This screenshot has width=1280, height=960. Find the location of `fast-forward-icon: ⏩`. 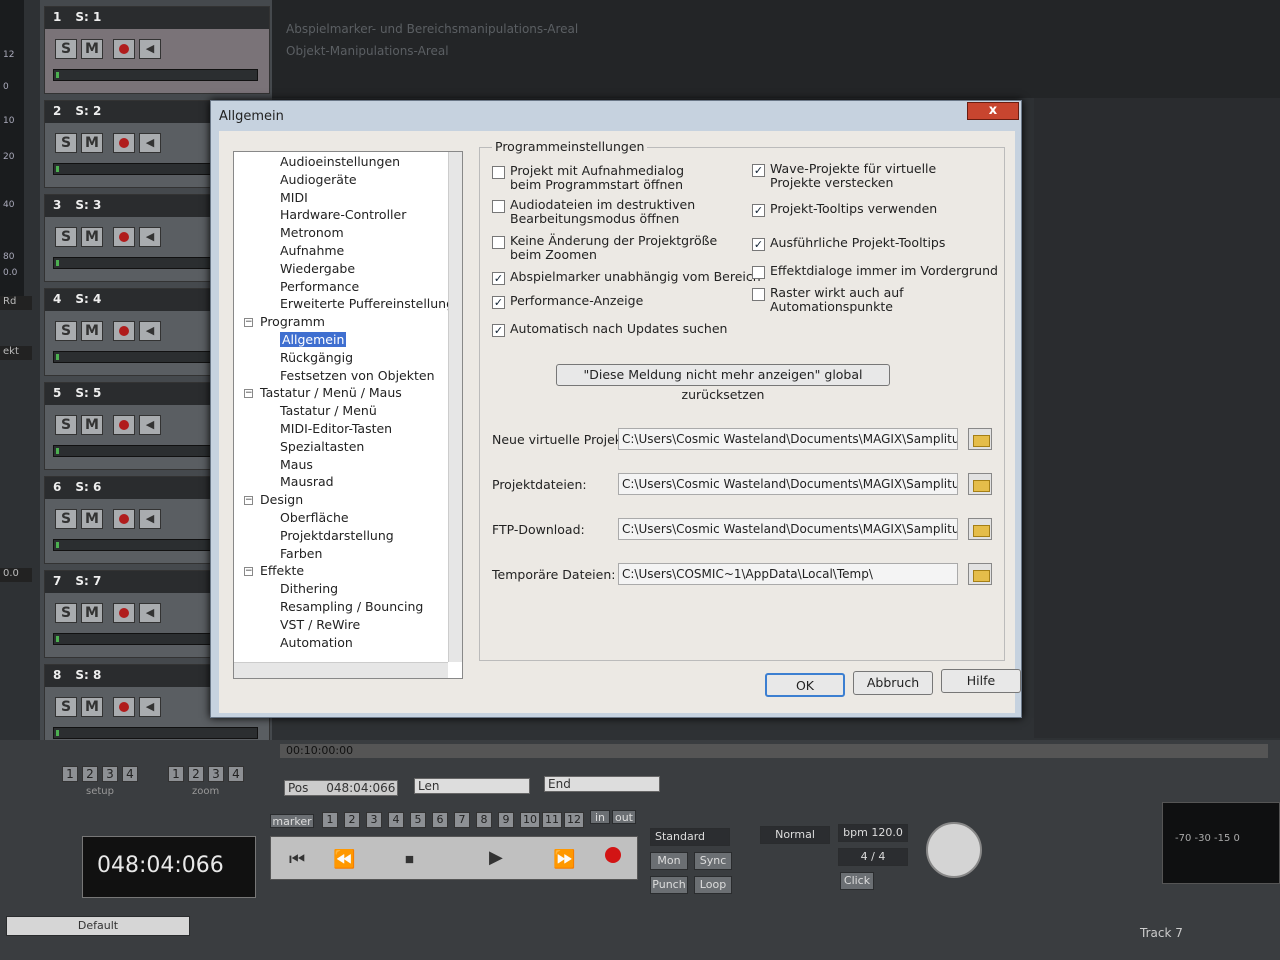

fast-forward-icon: ⏩ is located at coordinates (564, 859).